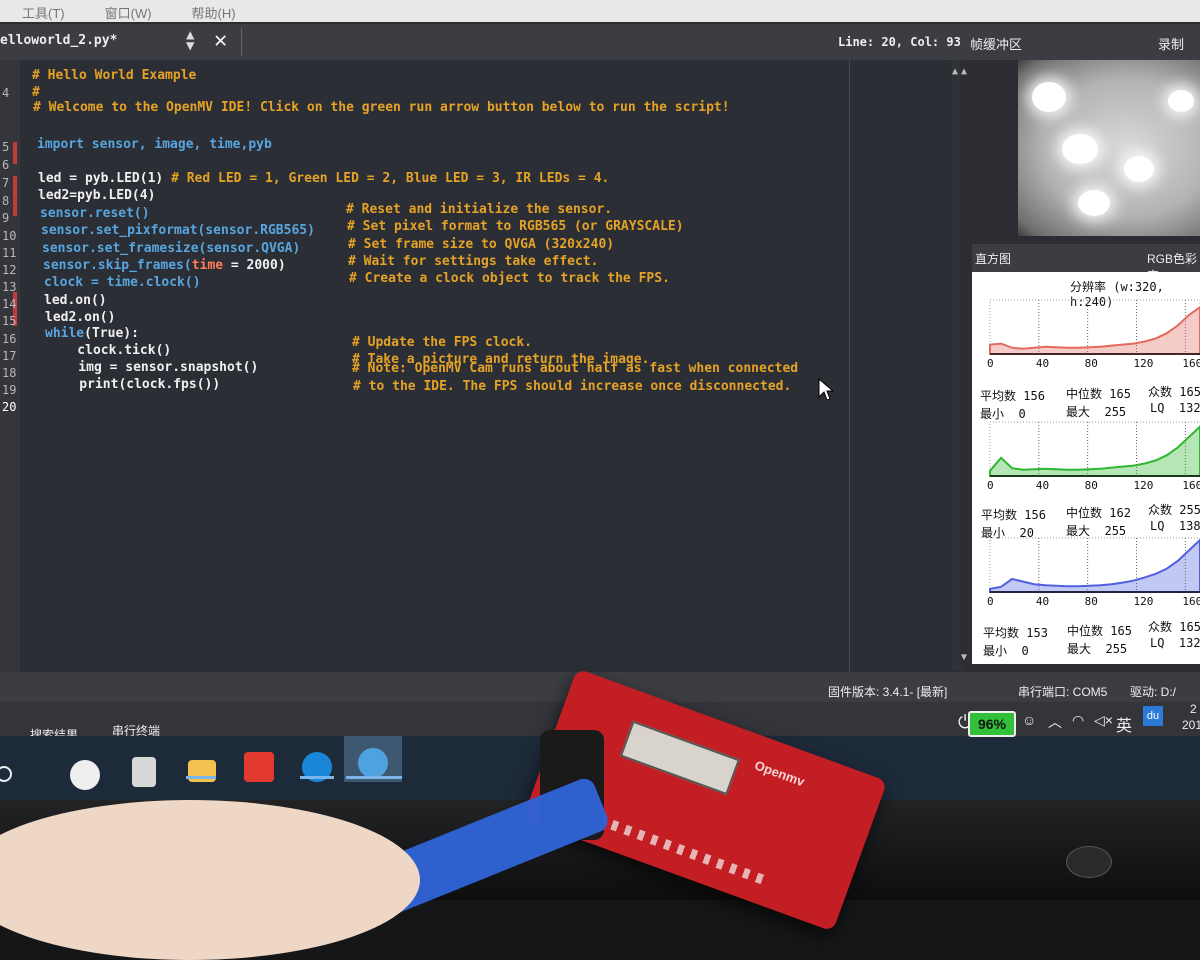 This screenshot has width=1200, height=960. Describe the element at coordinates (481, 42) in the screenshot. I see `editor-tab-bar: elloworld_2.py* ▲ ▼ ✕ Line: 20, Col: 93` at that location.